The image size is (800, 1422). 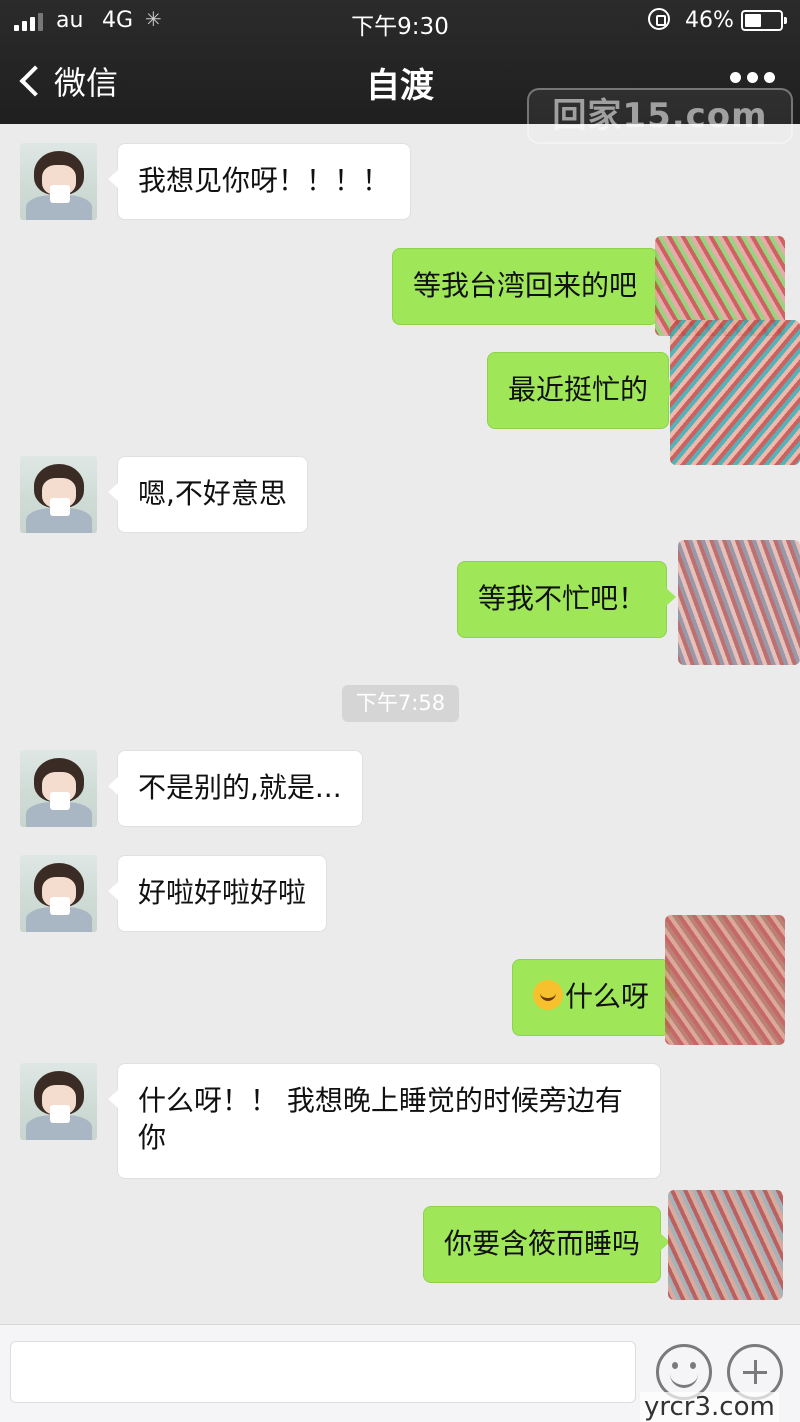 What do you see at coordinates (709, 20) in the screenshot?
I see `battery-percent: 46%` at bounding box center [709, 20].